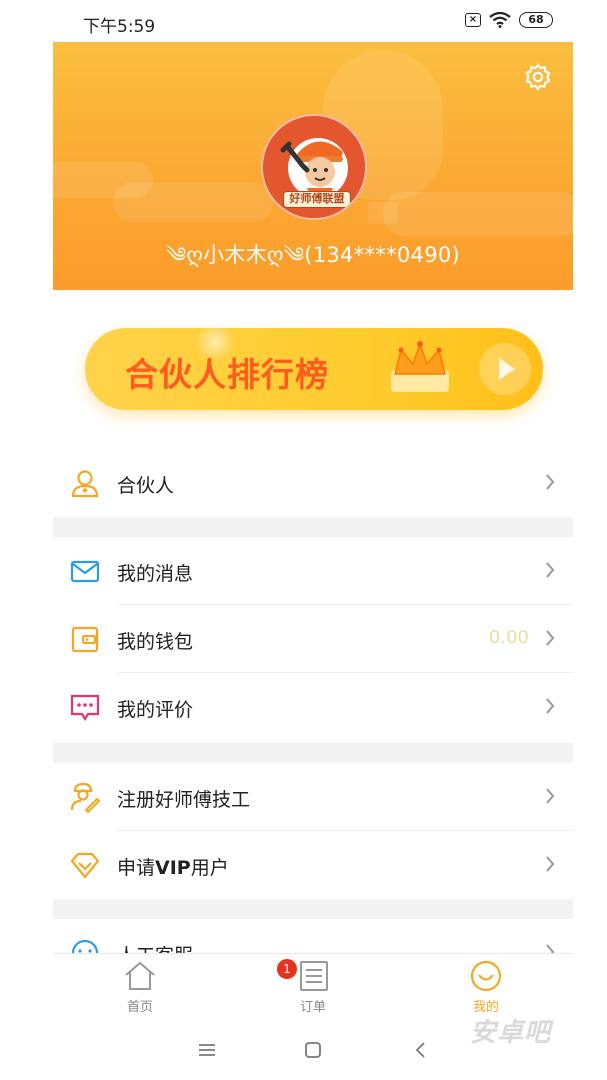 This screenshot has width=607, height=1080. I want to click on crown-icon, so click(420, 366).